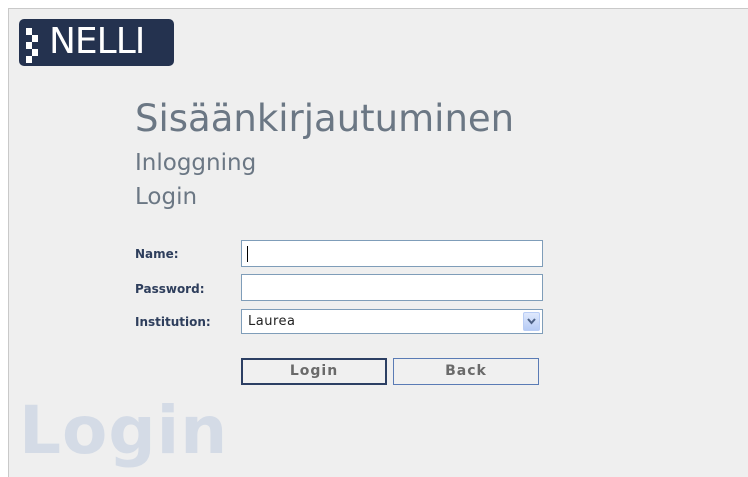  What do you see at coordinates (29, 42) in the screenshot?
I see `logo-checker-icon` at bounding box center [29, 42].